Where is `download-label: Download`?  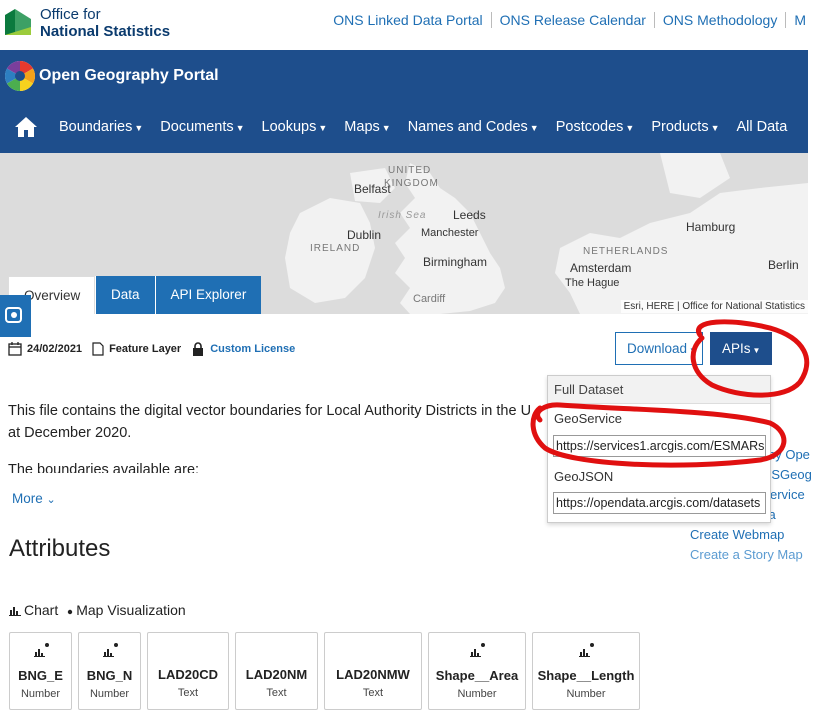 download-label: Download is located at coordinates (657, 348).